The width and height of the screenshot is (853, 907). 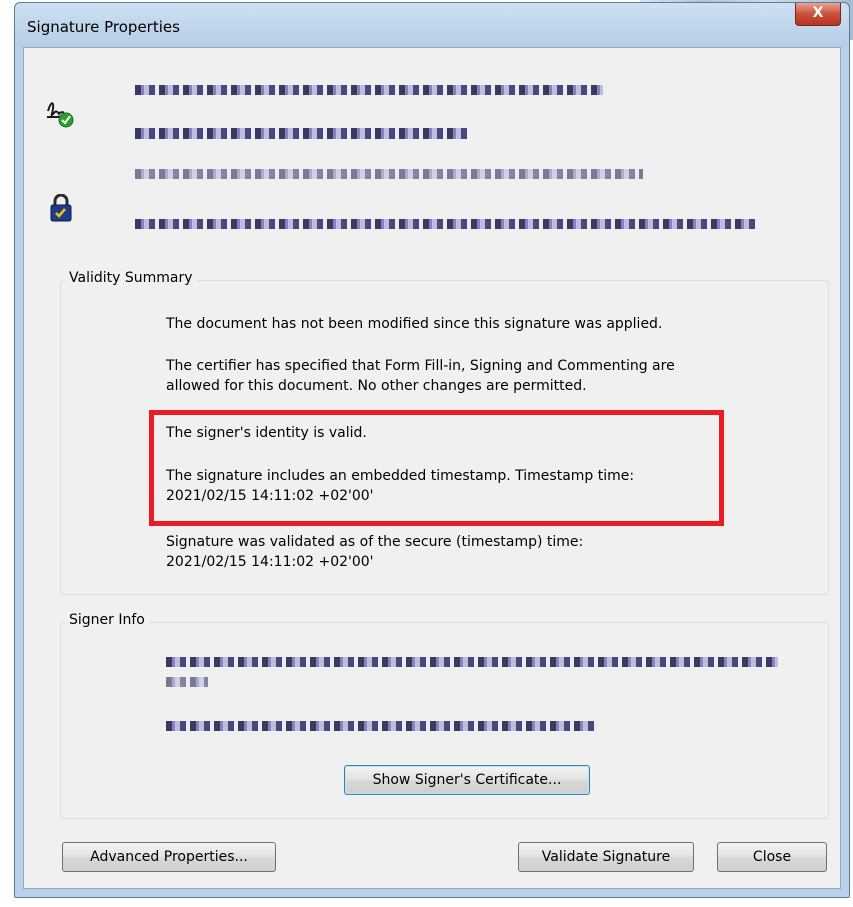 What do you see at coordinates (131, 278) in the screenshot?
I see `validity-summary-legend: Validity Summary` at bounding box center [131, 278].